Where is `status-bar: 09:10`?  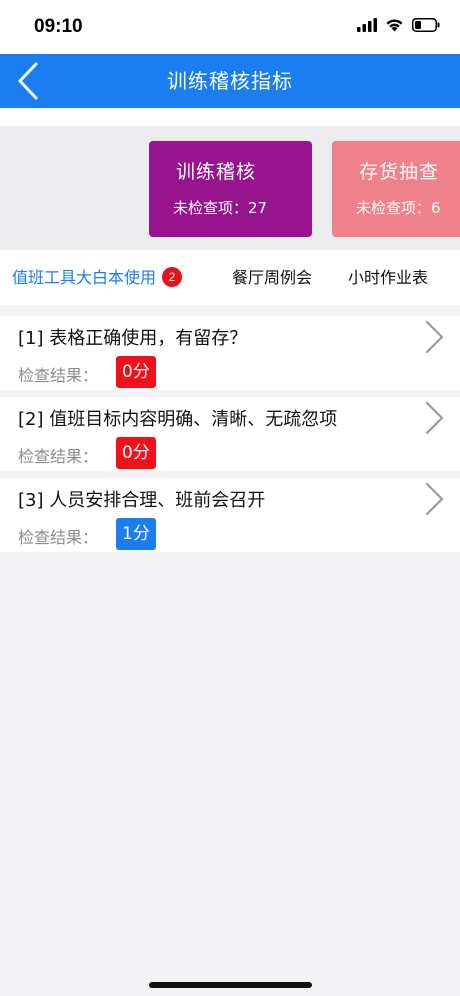 status-bar: 09:10 is located at coordinates (230, 27).